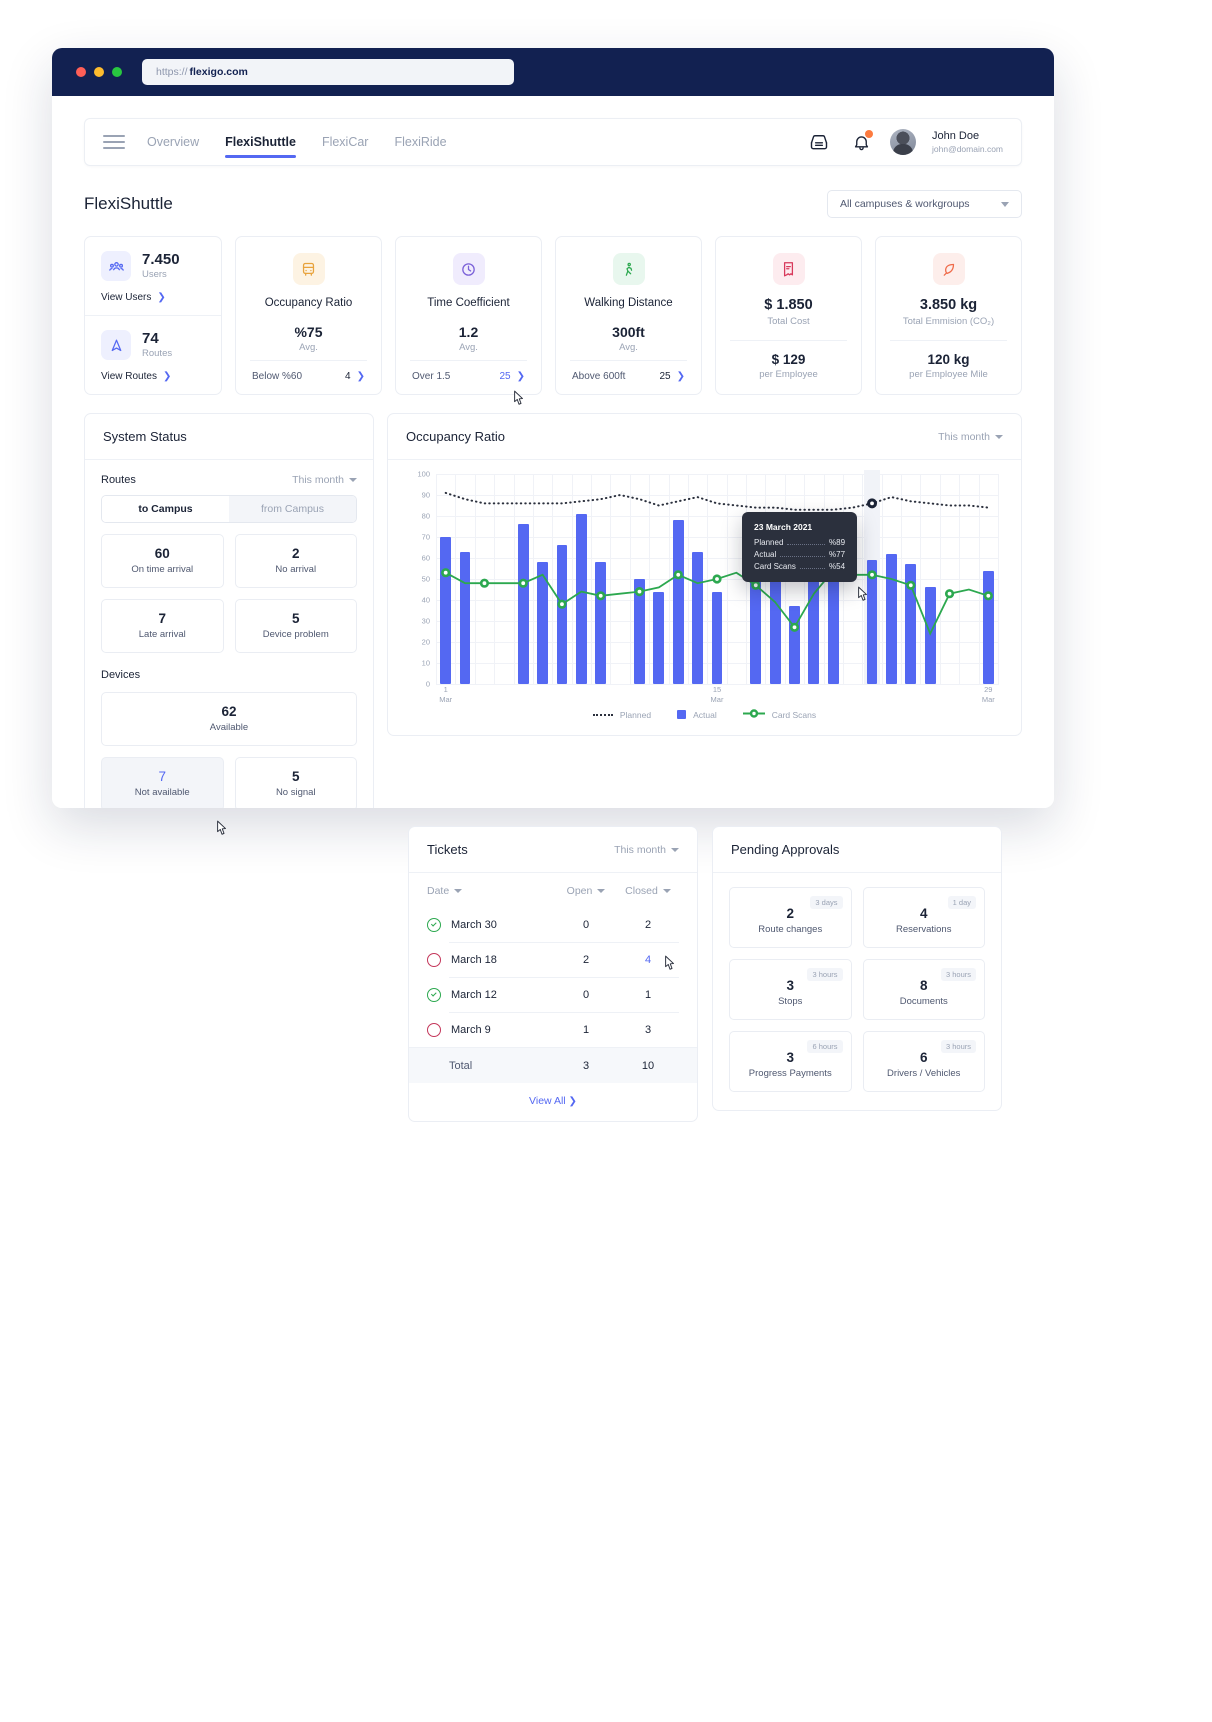  What do you see at coordinates (553, 1029) in the screenshot?
I see `table-row: March 9 1 3` at bounding box center [553, 1029].